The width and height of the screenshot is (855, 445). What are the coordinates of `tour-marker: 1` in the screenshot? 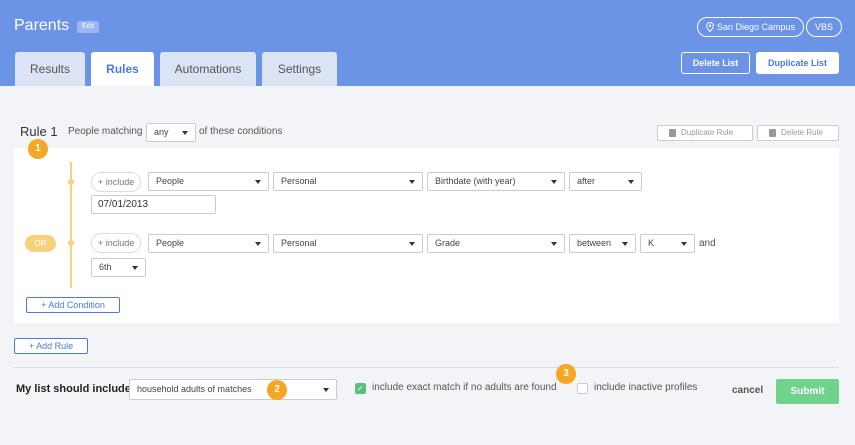 It's located at (38, 149).